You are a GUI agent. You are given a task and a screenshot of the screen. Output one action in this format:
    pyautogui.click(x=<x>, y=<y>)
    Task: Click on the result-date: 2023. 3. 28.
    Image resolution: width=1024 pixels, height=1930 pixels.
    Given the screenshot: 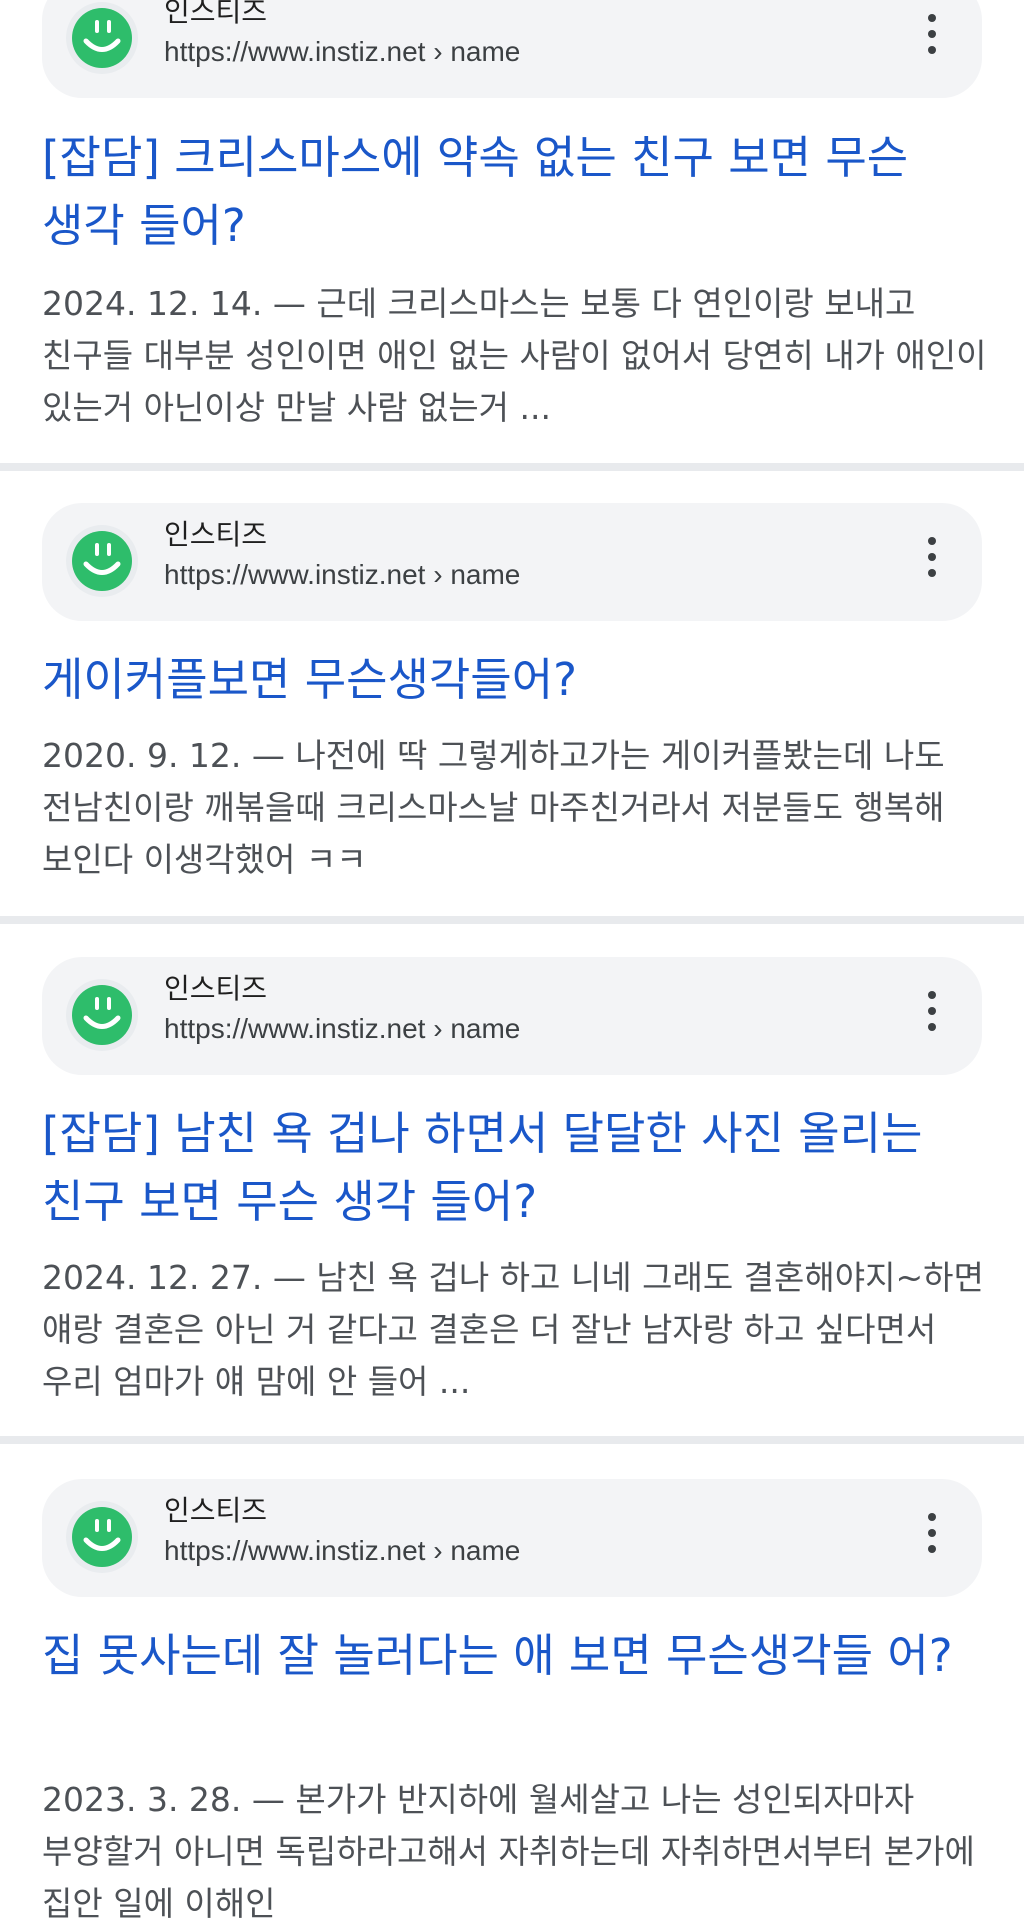 What is the action you would take?
    pyautogui.click(x=142, y=1799)
    